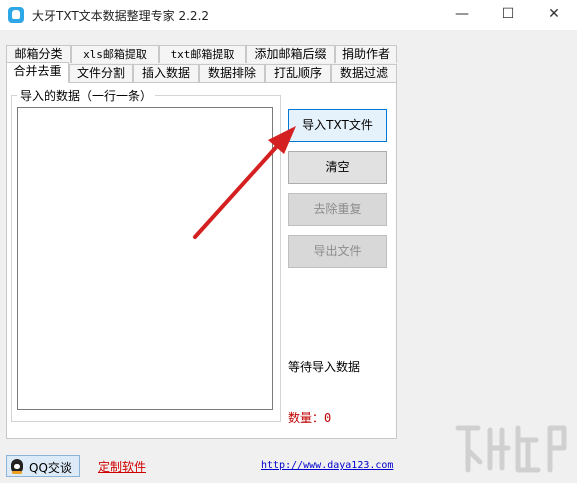  What do you see at coordinates (306, 418) in the screenshot?
I see `count-label: 数量：` at bounding box center [306, 418].